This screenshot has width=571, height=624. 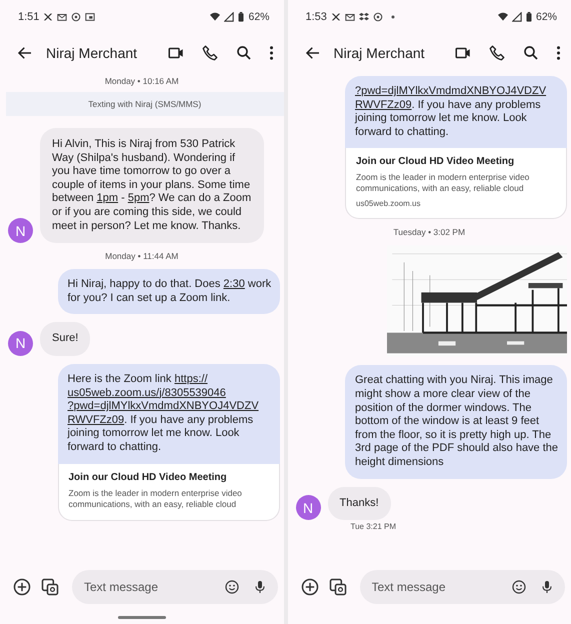 What do you see at coordinates (147, 393) in the screenshot?
I see `link: us05web.zoom.us/j/8305539046` at bounding box center [147, 393].